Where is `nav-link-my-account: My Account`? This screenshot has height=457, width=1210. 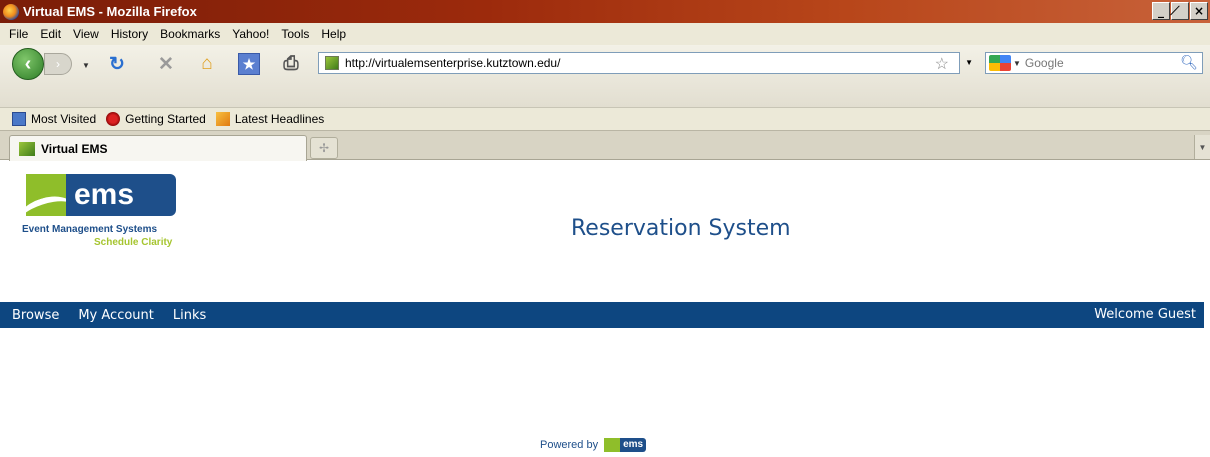
nav-link-my-account: My Account is located at coordinates (116, 315).